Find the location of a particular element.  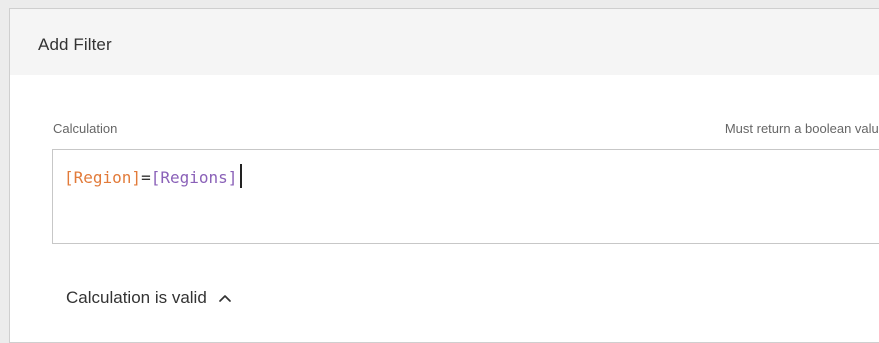

region-field-token: [Region] is located at coordinates (103, 177).